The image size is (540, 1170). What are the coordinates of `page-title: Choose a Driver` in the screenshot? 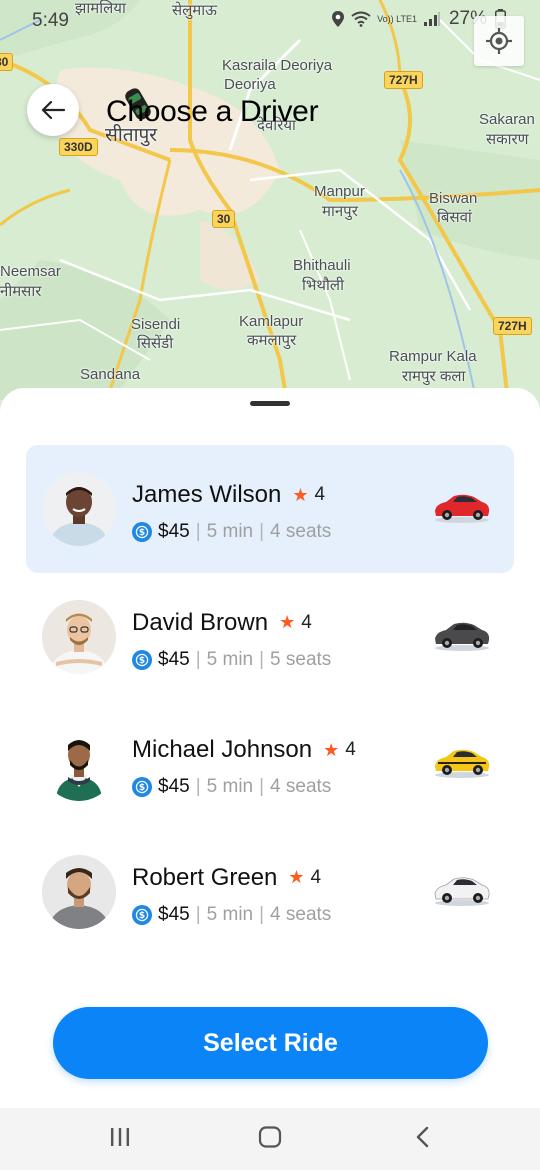 It's located at (212, 111).